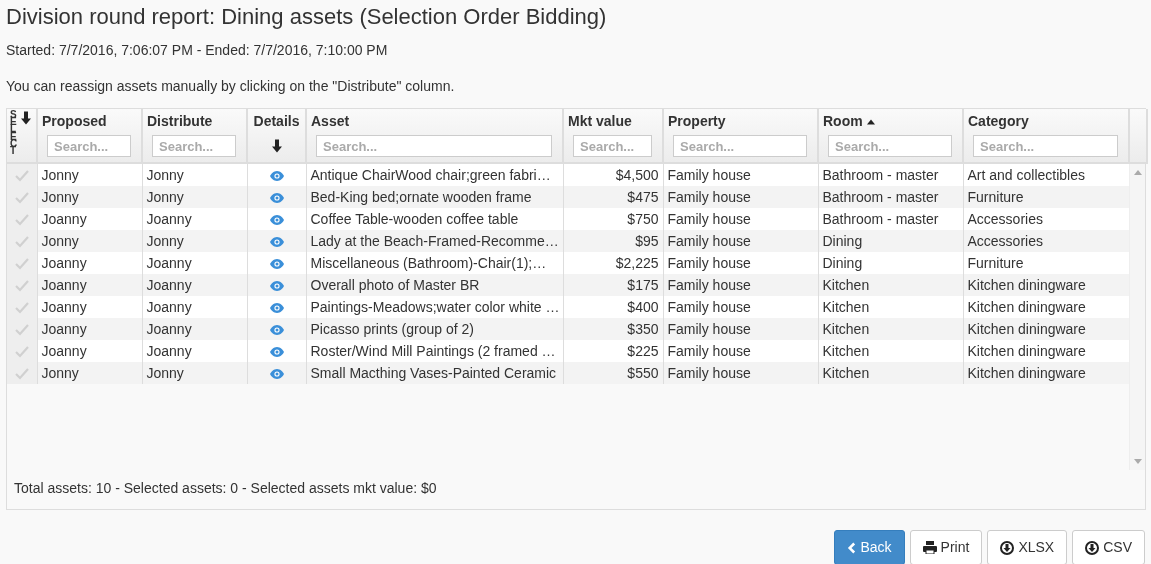  I want to click on column-header: Category, so click(998, 121).